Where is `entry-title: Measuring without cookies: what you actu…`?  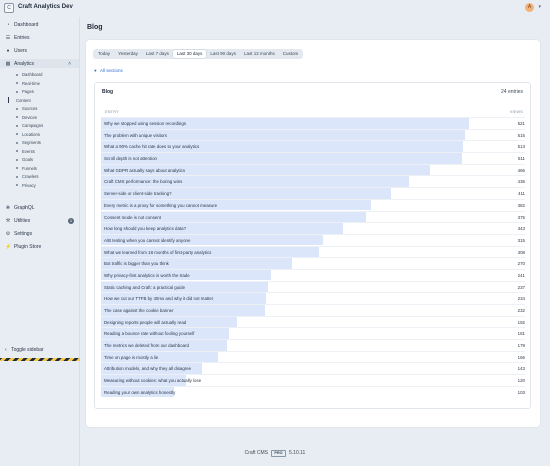 entry-title: Measuring without cookies: what you actu… is located at coordinates (152, 380).